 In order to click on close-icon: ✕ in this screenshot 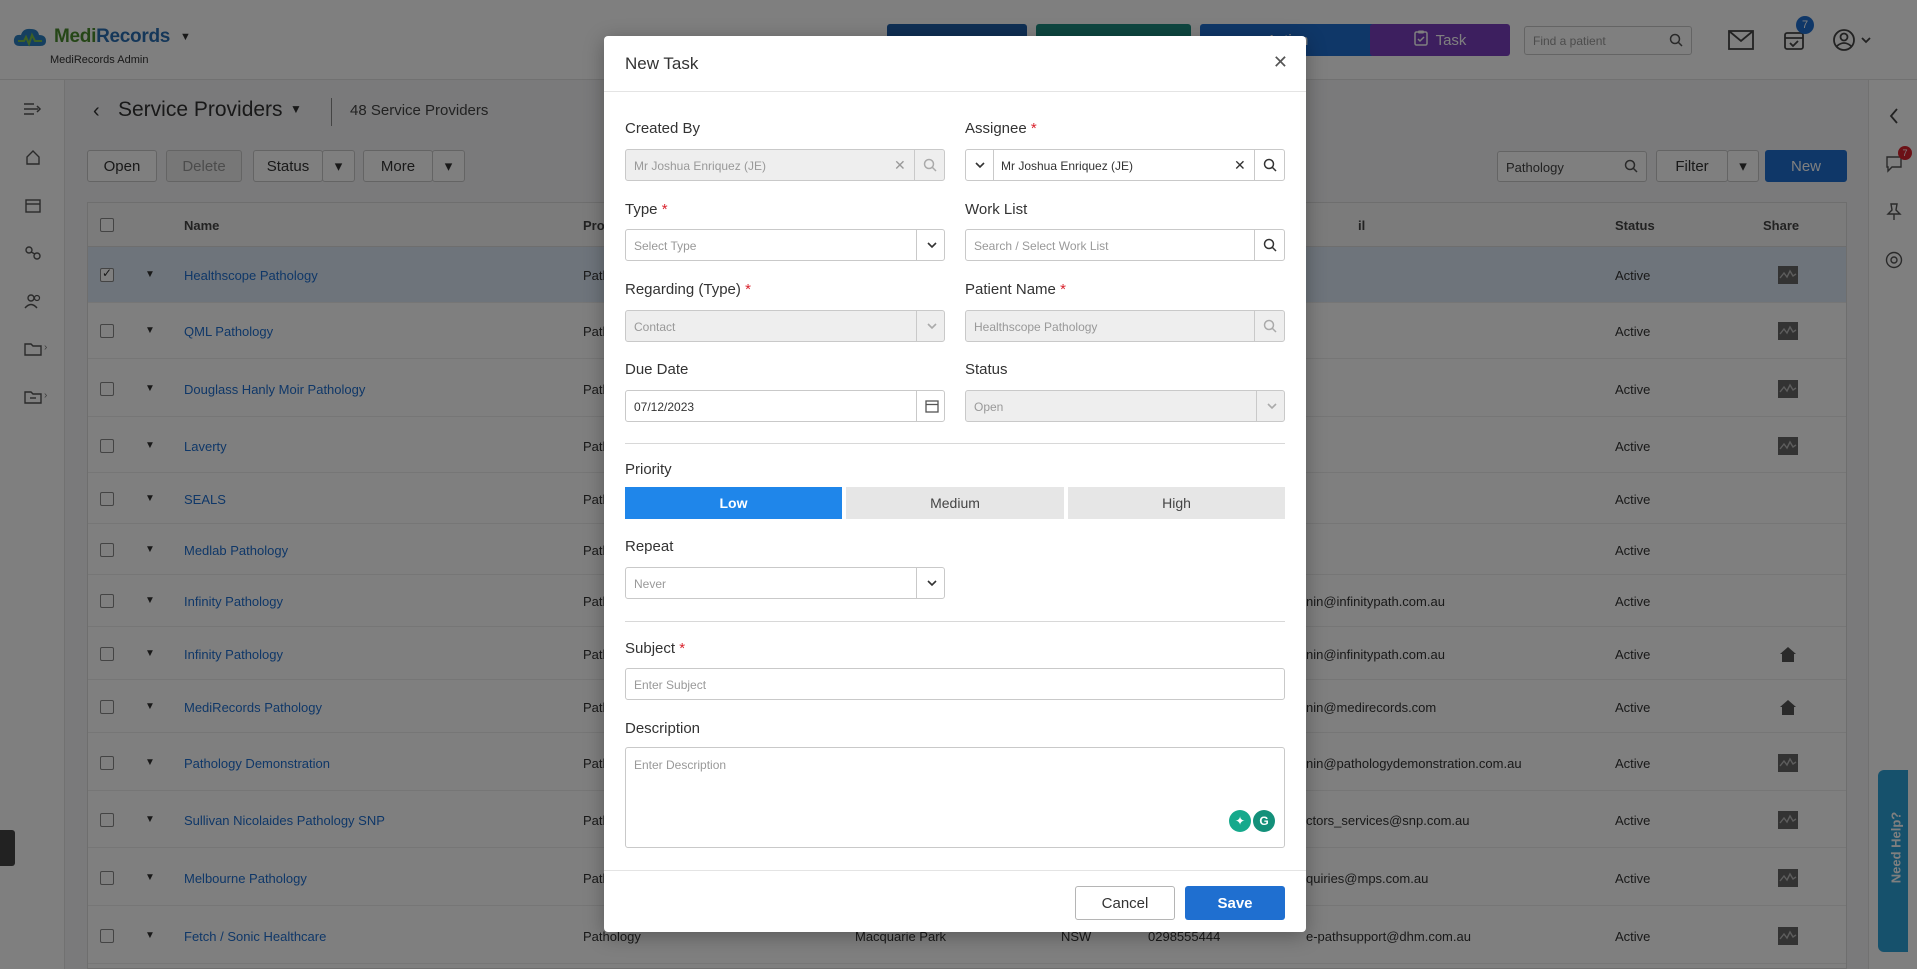, I will do `click(1280, 62)`.